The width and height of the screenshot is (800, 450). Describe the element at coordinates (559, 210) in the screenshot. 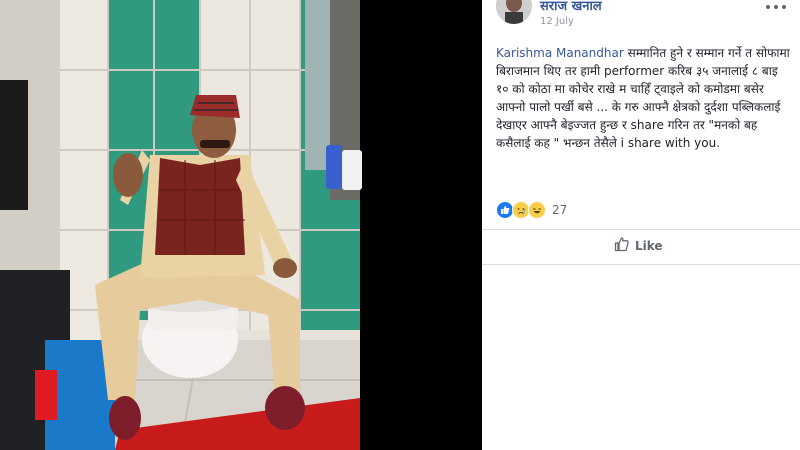

I see `reaction-count: 27` at that location.